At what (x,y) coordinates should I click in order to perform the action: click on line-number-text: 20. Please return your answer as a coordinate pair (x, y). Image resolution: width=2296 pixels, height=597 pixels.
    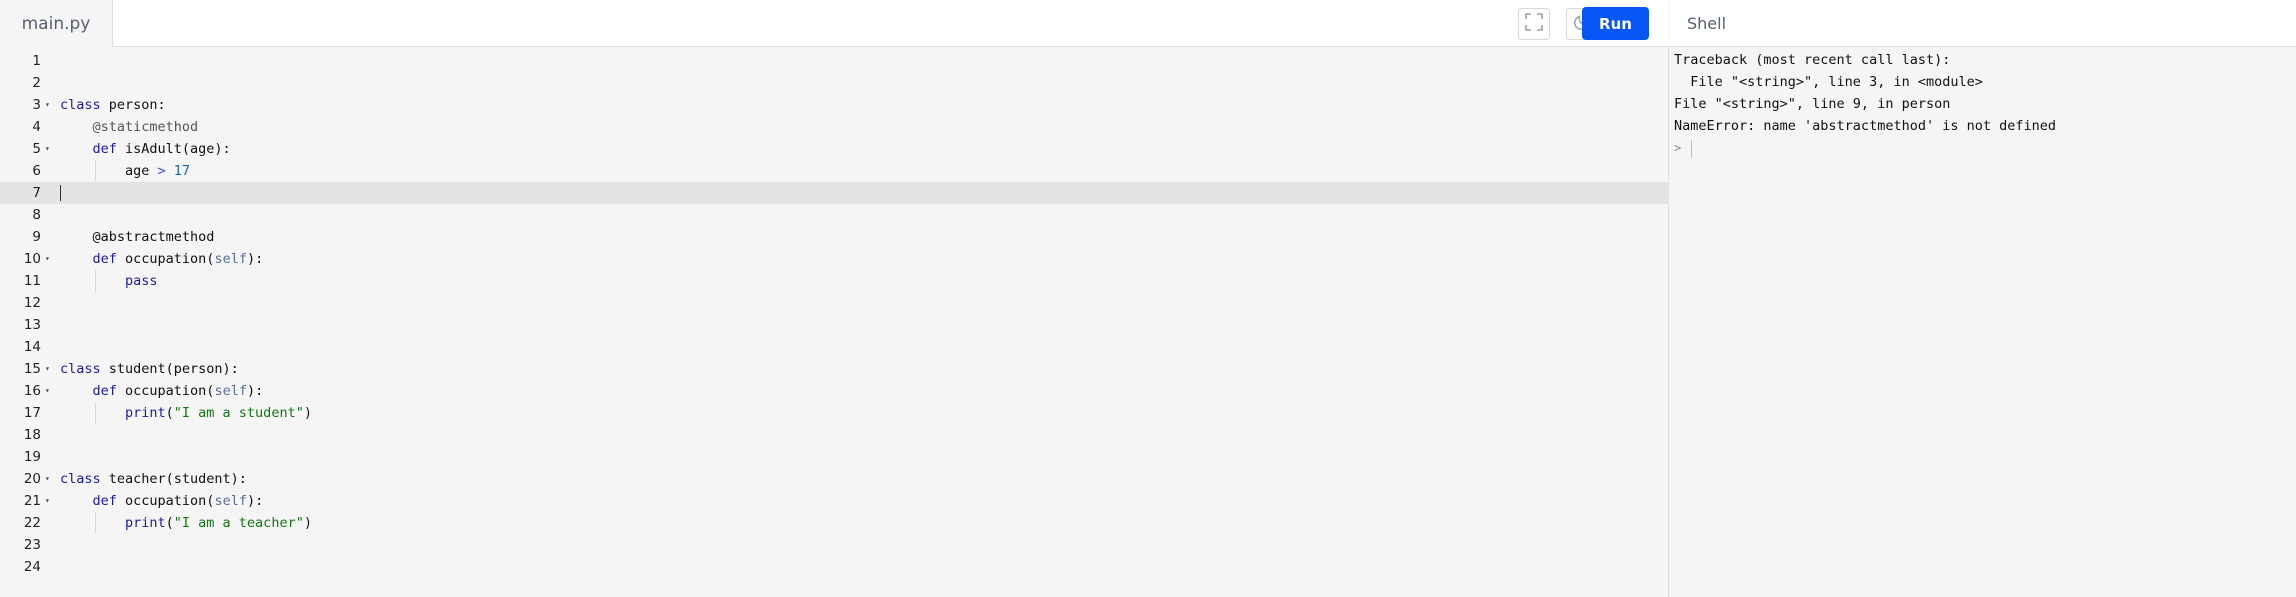
    Looking at the image, I should click on (32, 479).